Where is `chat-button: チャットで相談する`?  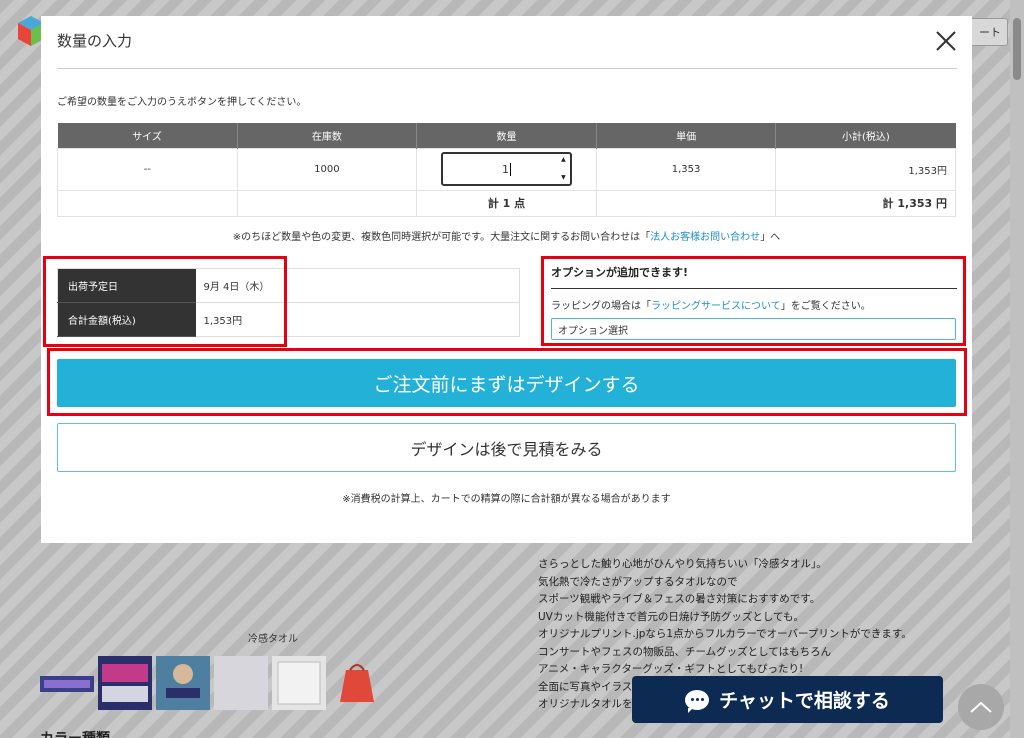
chat-button: チャットで相談する is located at coordinates (787, 699).